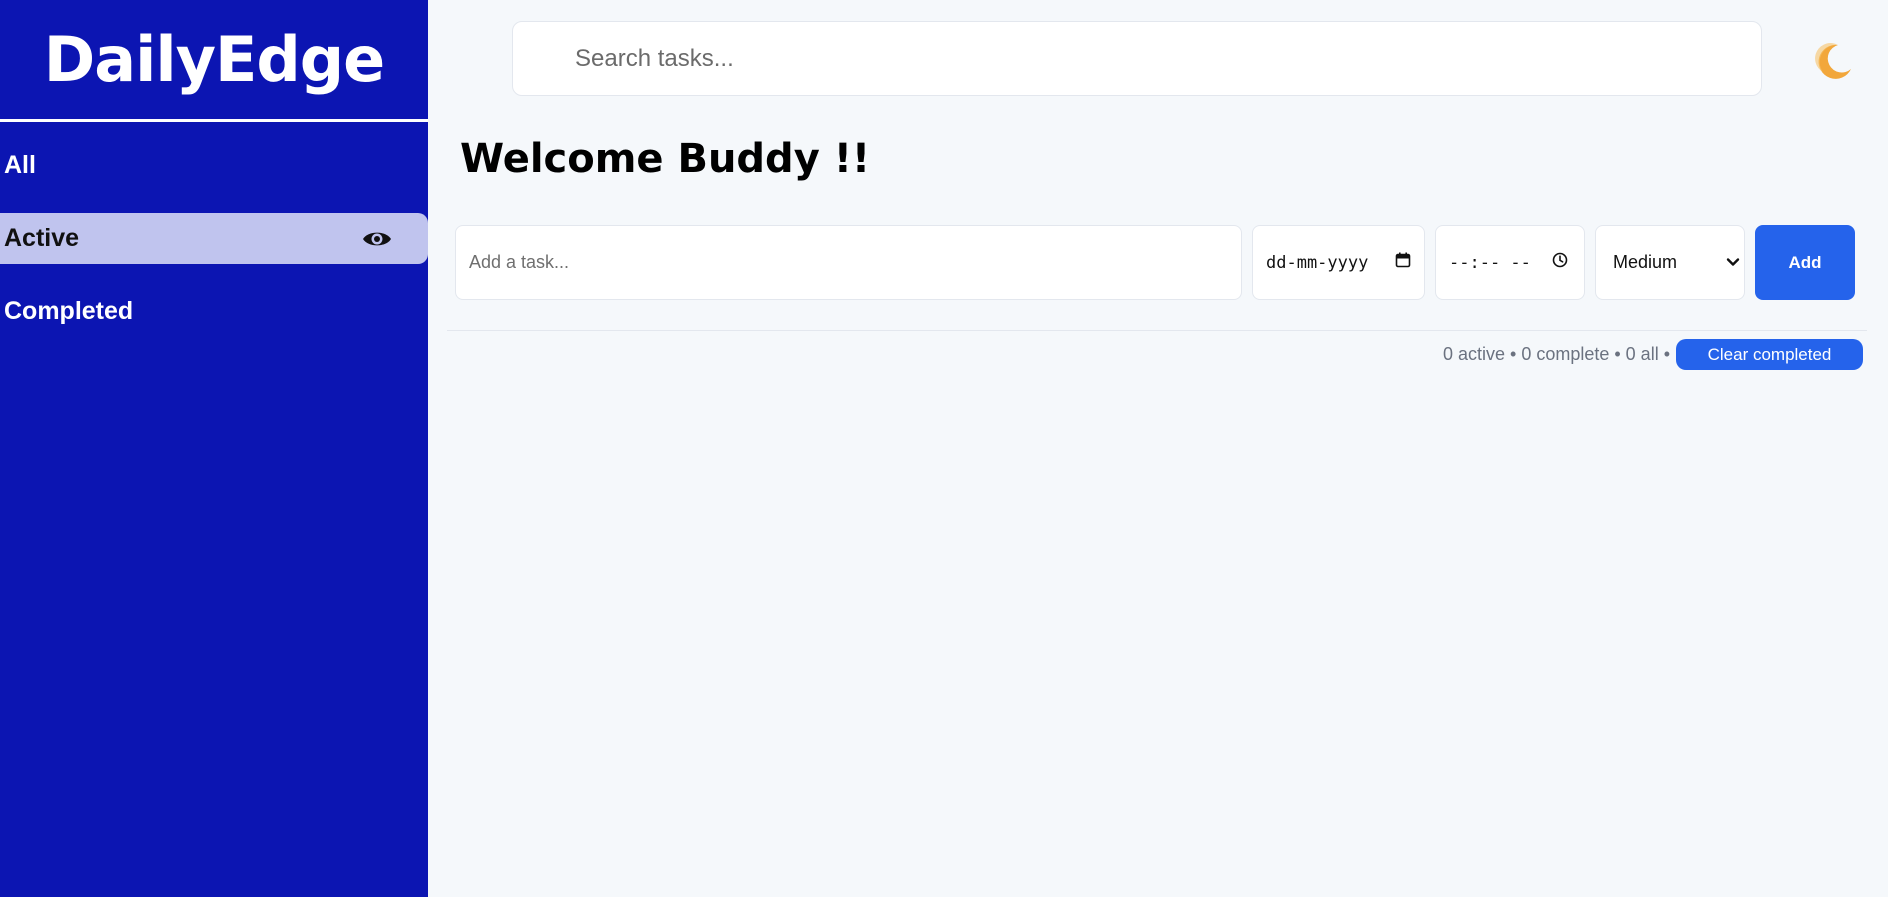  Describe the element at coordinates (1645, 262) in the screenshot. I see `priority-value: Medium` at that location.